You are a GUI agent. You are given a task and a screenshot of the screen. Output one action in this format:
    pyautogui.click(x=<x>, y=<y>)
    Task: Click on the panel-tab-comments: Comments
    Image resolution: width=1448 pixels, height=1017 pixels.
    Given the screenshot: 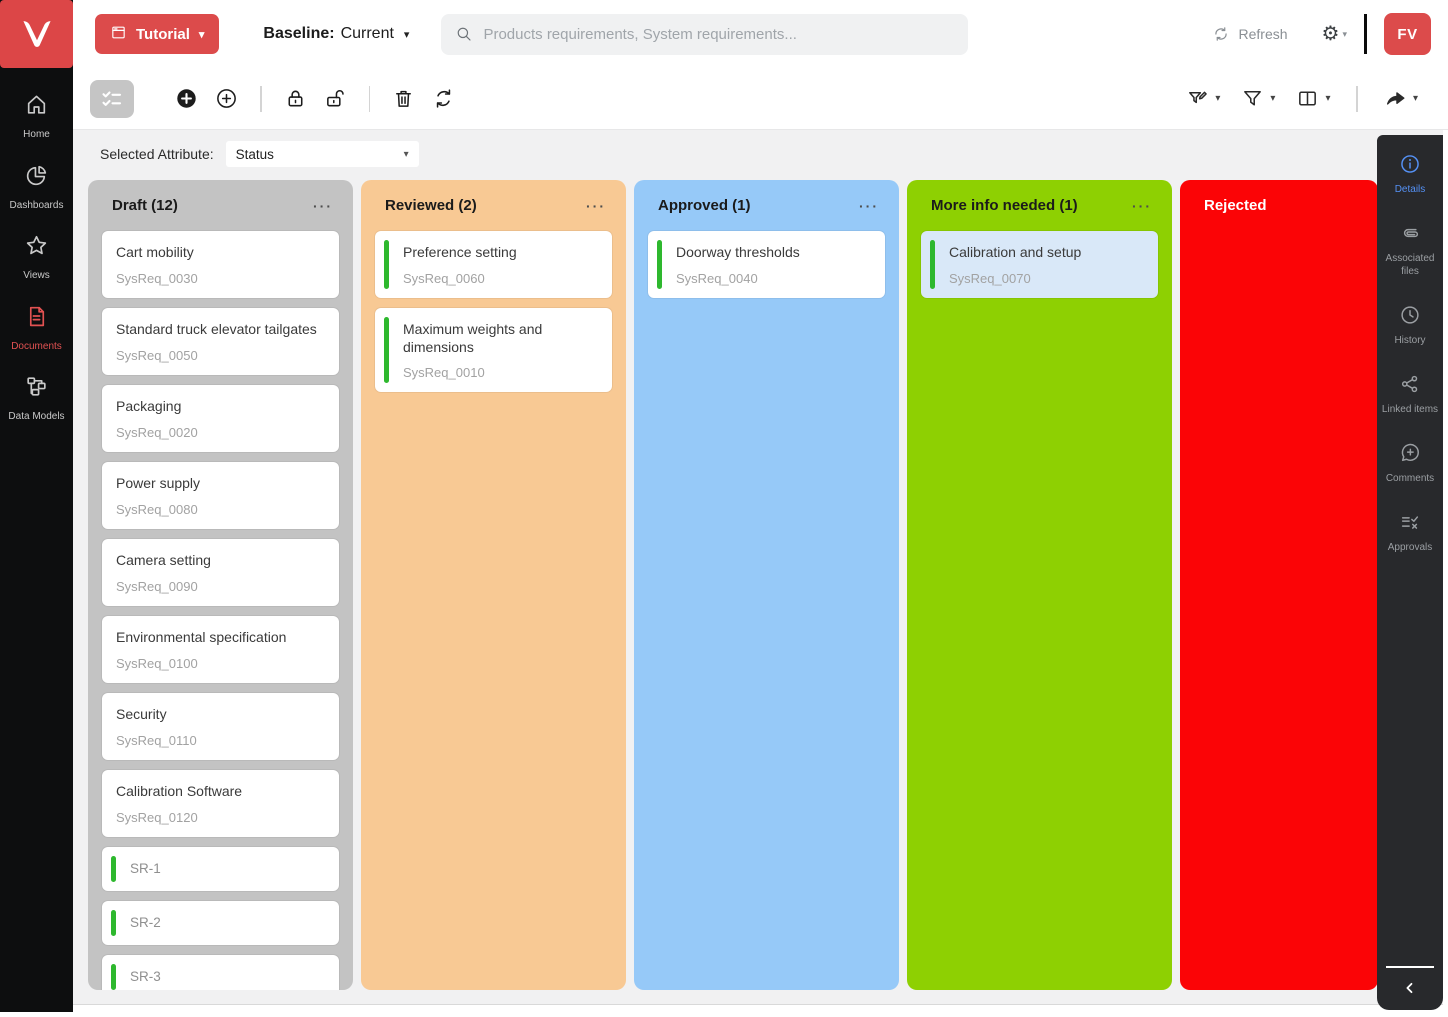 What is the action you would take?
    pyautogui.click(x=1410, y=463)
    